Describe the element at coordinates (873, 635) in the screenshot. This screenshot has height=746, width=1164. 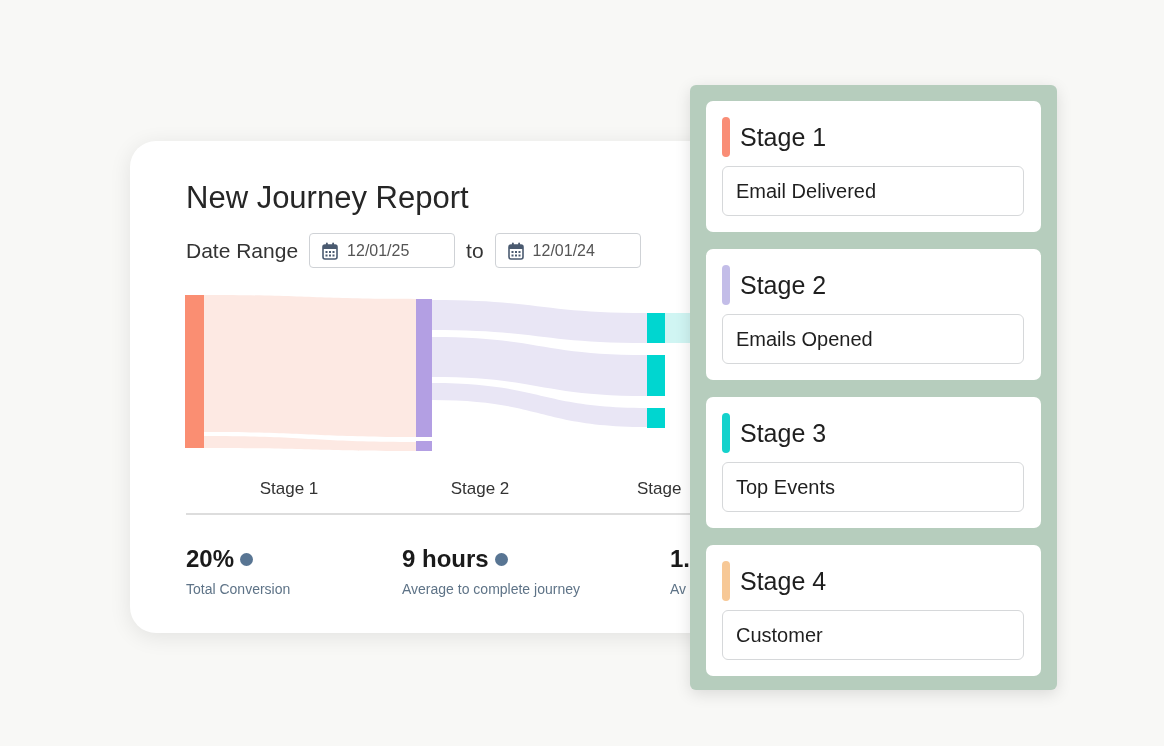
I see `stage-event-field: Customer` at that location.